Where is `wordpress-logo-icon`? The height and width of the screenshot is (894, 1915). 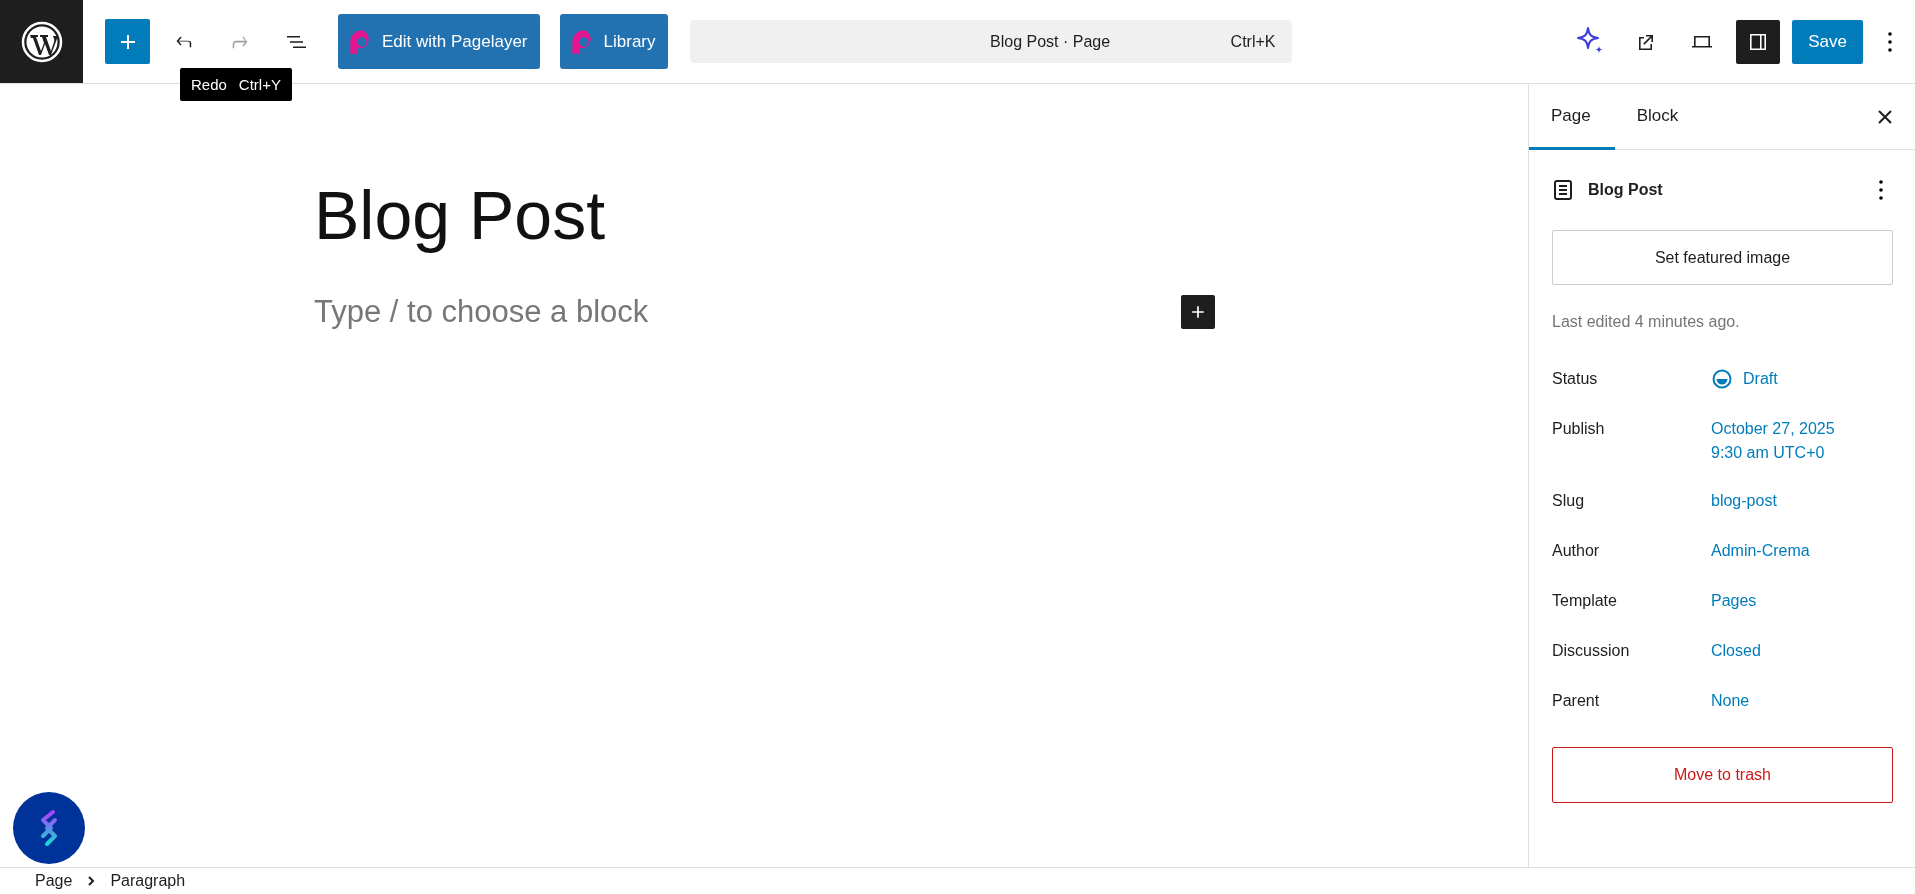 wordpress-logo-icon is located at coordinates (41, 41).